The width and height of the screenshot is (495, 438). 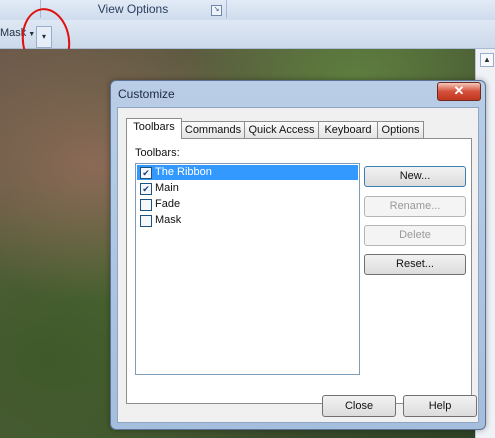 What do you see at coordinates (157, 153) in the screenshot?
I see `toolbars-list-caption: Toolbars:` at bounding box center [157, 153].